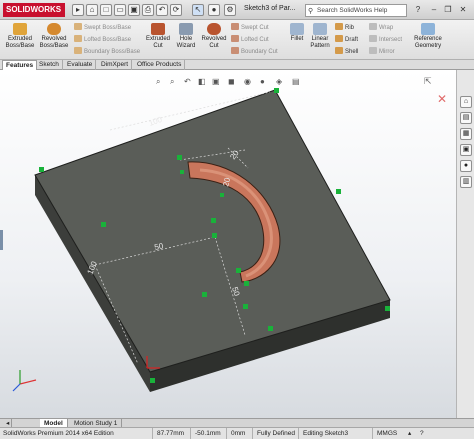  Describe the element at coordinates (134, 10) in the screenshot. I see `save-icon: ▣` at that location.